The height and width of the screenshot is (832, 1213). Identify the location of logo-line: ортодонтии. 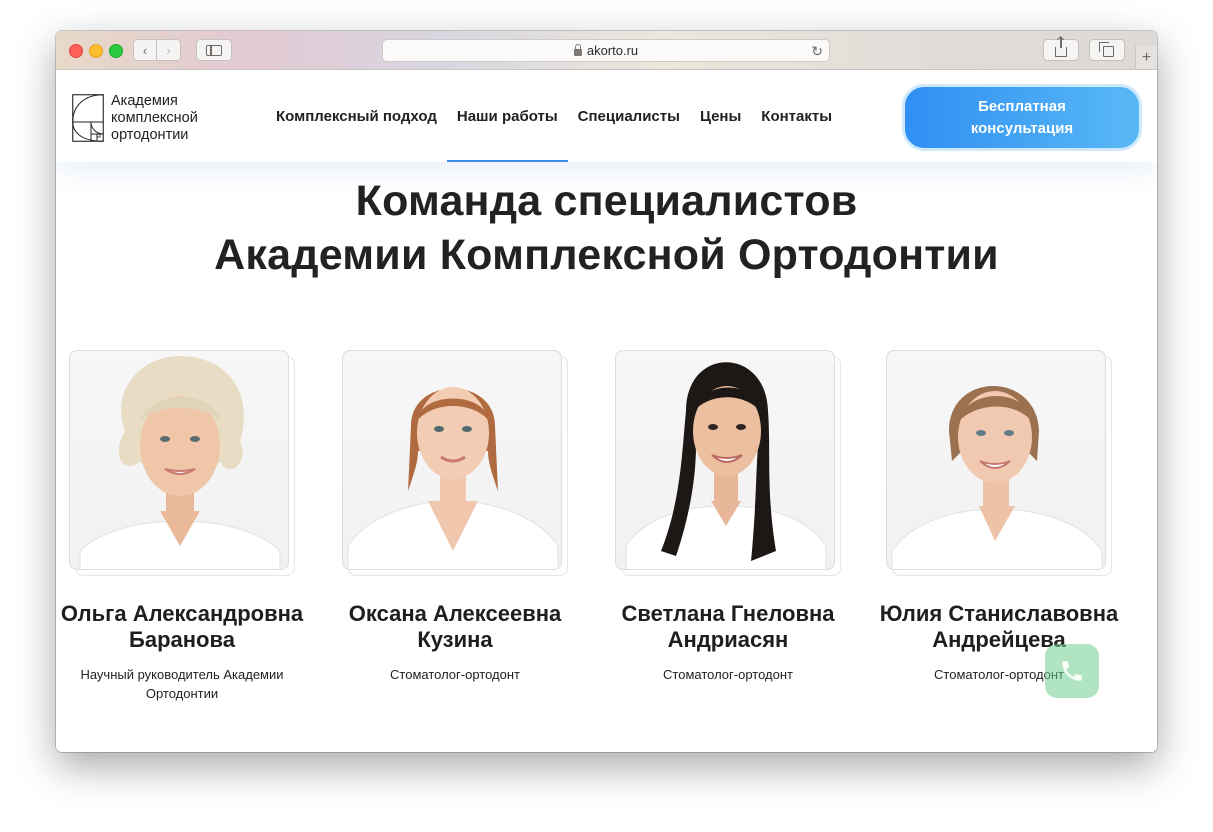
(150, 135).